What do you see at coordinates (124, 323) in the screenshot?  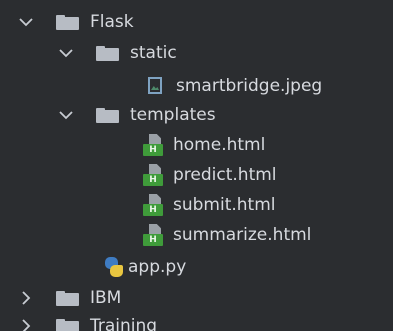 I see `tree-item-label: Training` at bounding box center [124, 323].